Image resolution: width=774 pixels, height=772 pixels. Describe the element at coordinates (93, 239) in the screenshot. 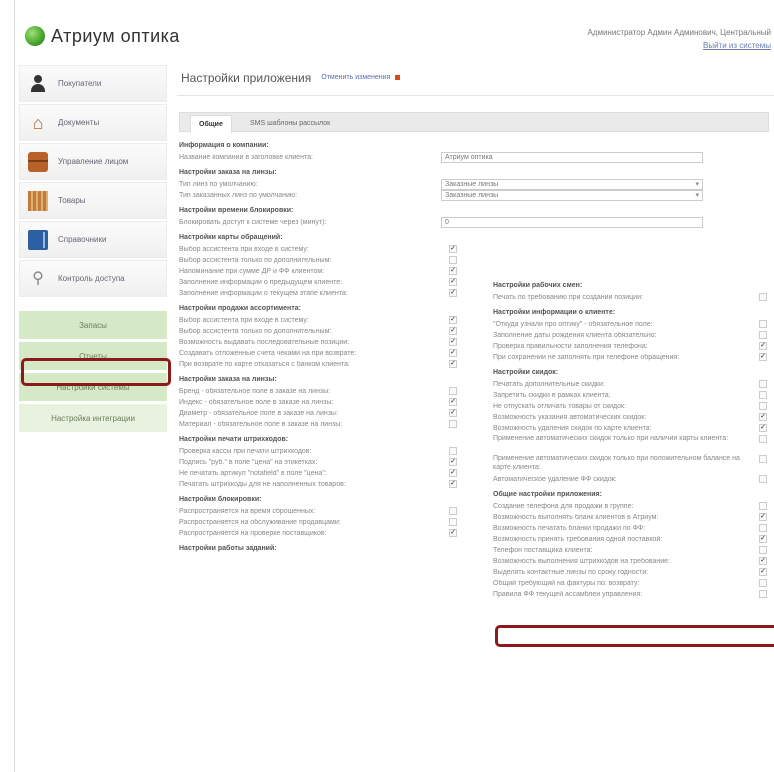

I see `sidebar-item-references: Справочники` at that location.